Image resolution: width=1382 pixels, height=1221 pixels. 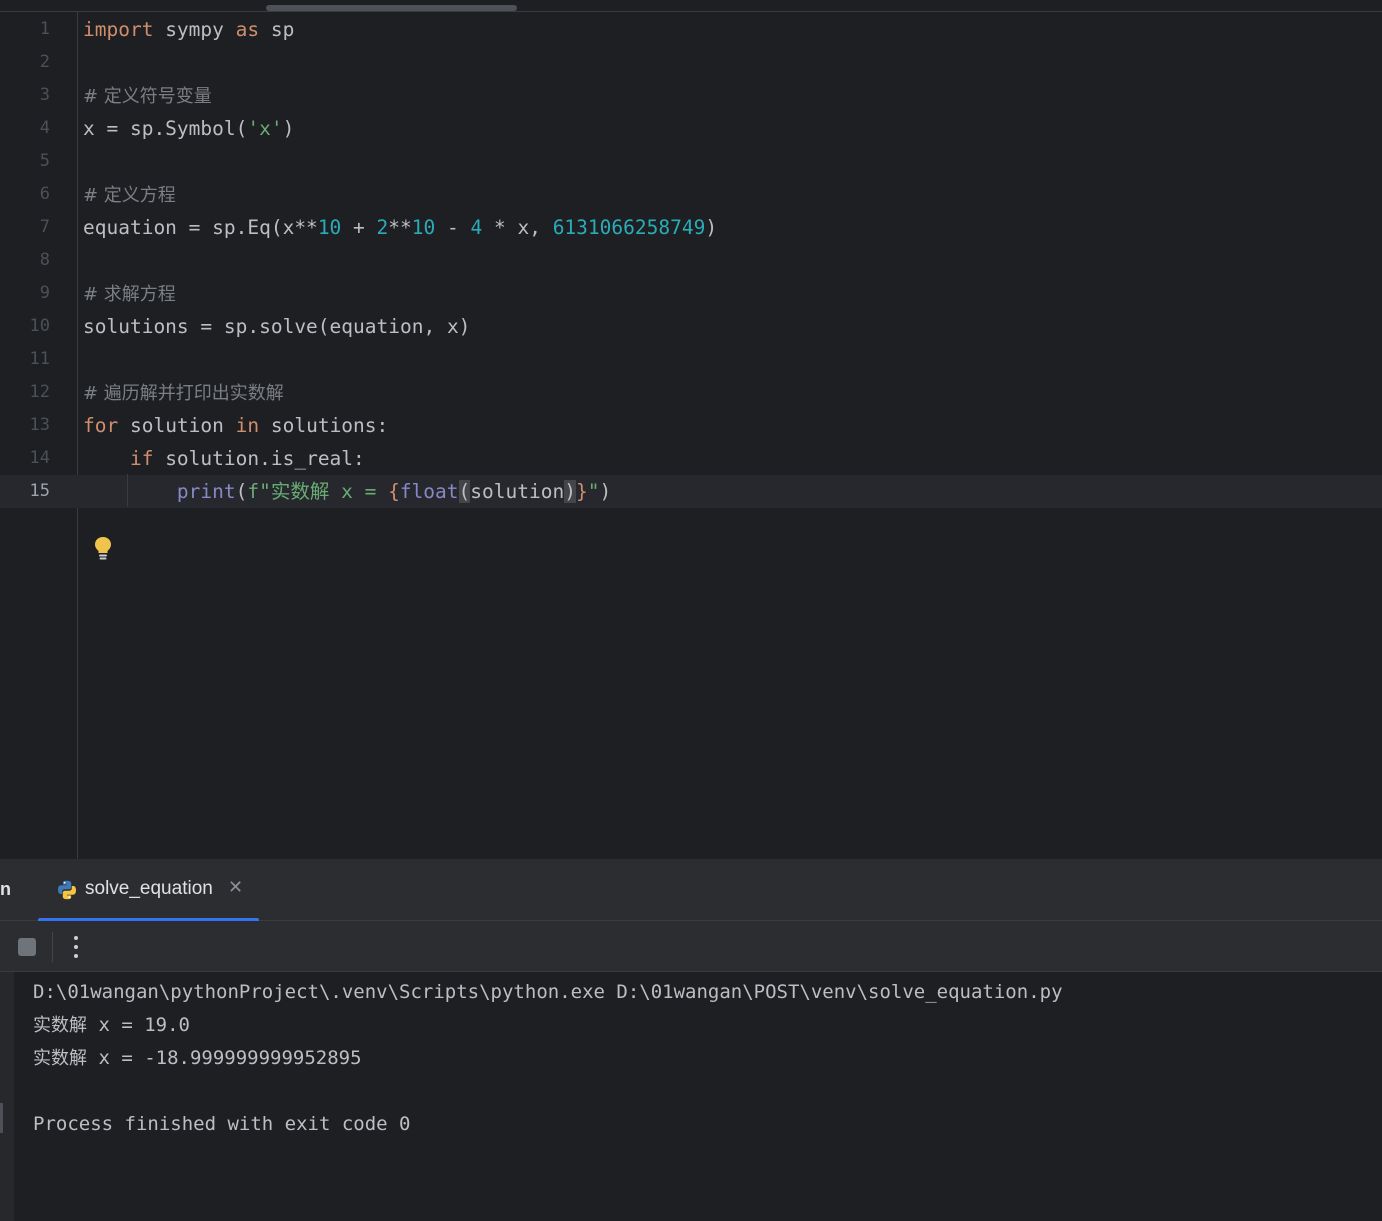 What do you see at coordinates (25, 128) in the screenshot?
I see `line-number: 4` at bounding box center [25, 128].